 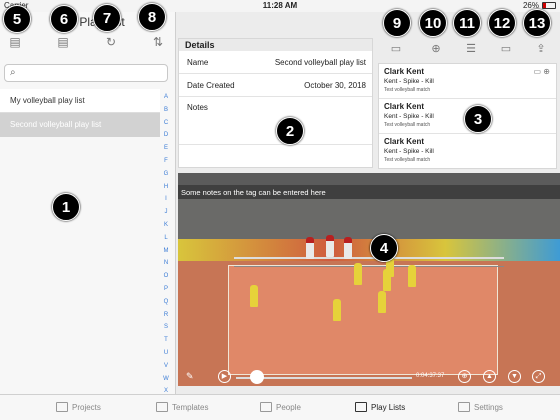 What do you see at coordinates (436, 49) in the screenshot?
I see `tag-people-icon: ⊕` at bounding box center [436, 49].